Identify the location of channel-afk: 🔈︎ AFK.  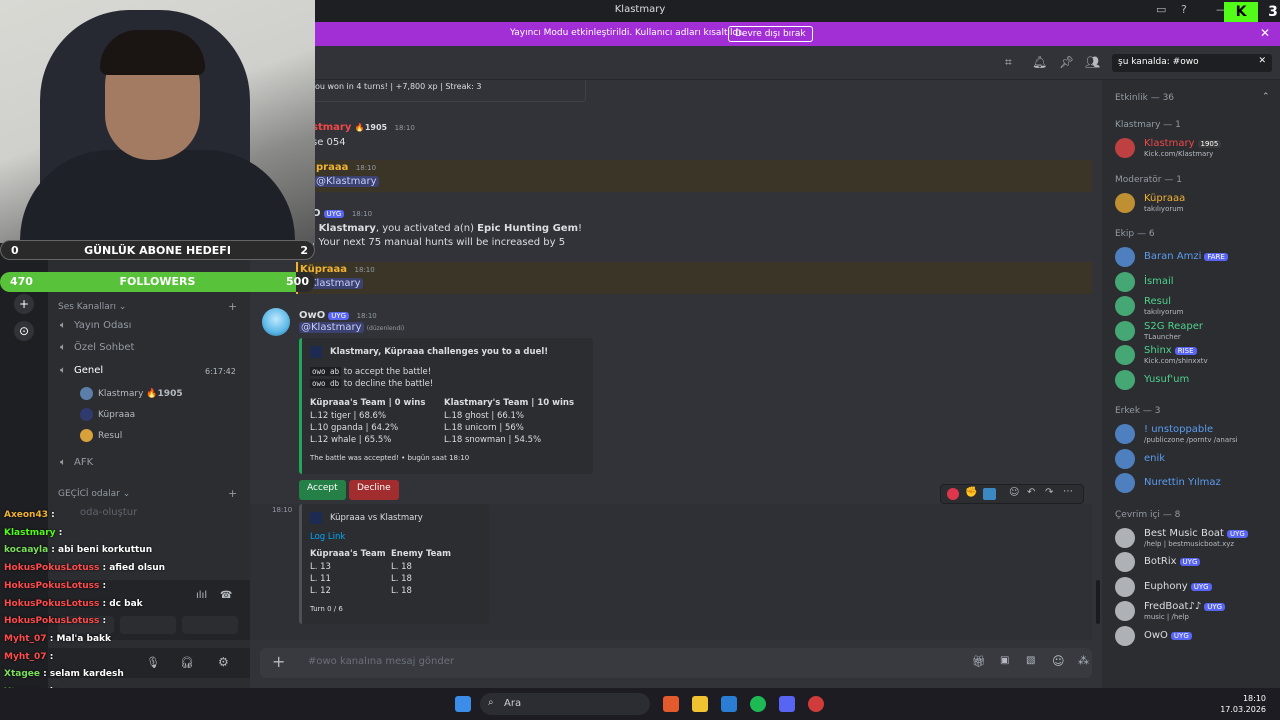
(76, 462).